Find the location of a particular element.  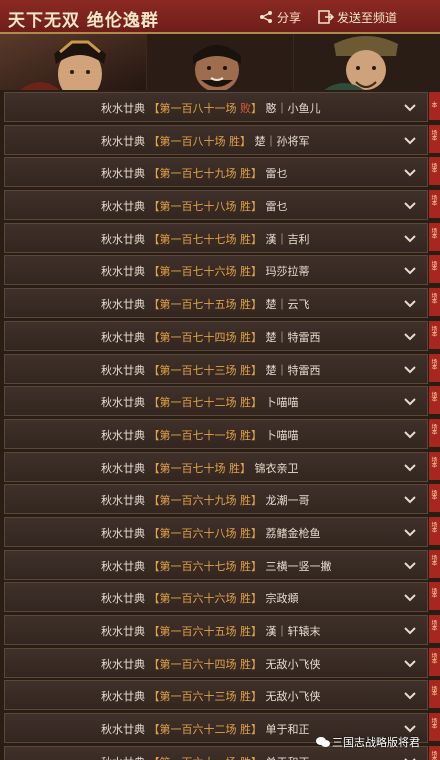

match-number: 第一百七十八场 is located at coordinates (198, 207).